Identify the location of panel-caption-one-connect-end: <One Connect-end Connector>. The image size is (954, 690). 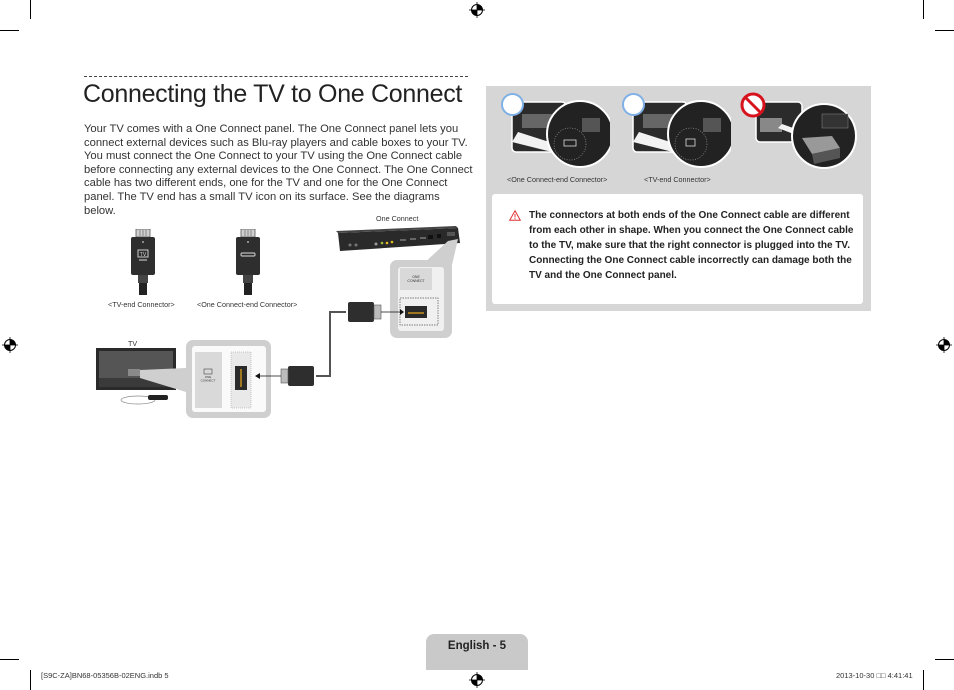
(557, 179).